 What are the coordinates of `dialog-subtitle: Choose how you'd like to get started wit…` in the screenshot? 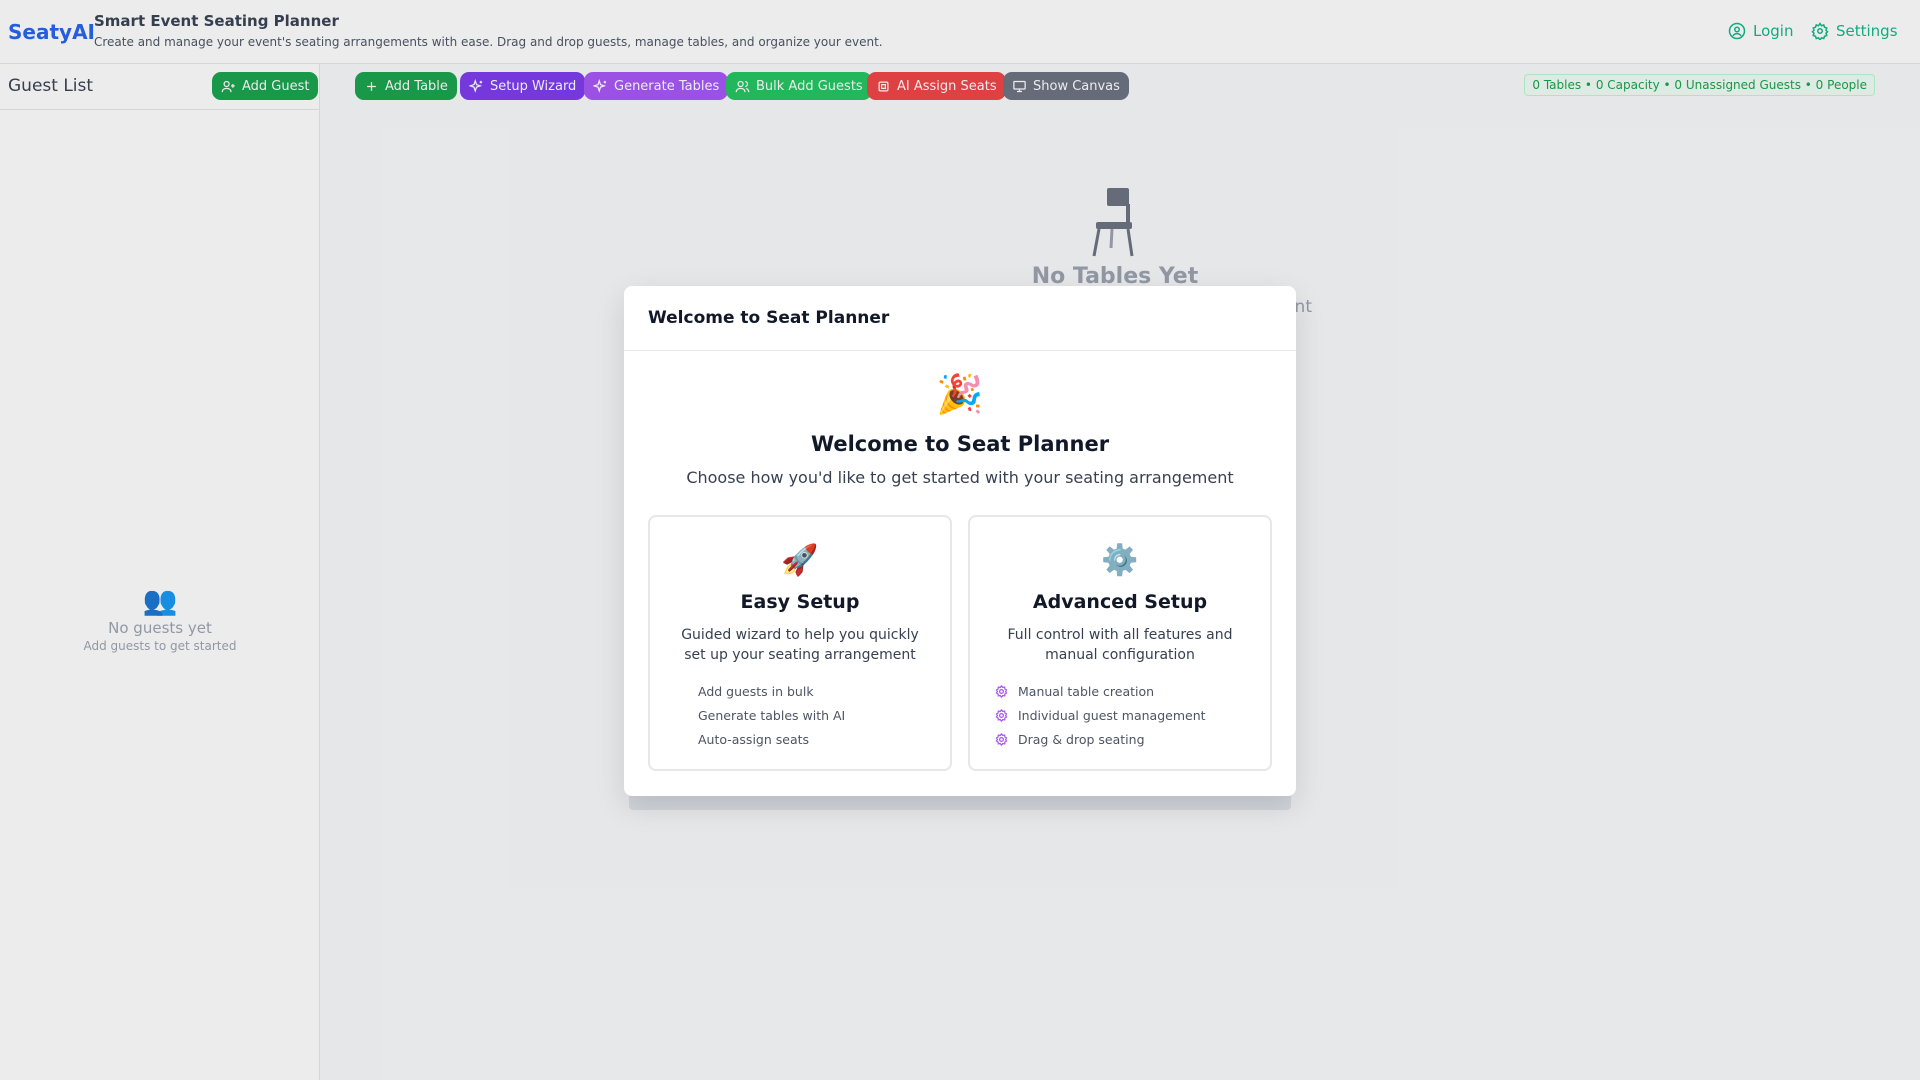 It's located at (960, 477).